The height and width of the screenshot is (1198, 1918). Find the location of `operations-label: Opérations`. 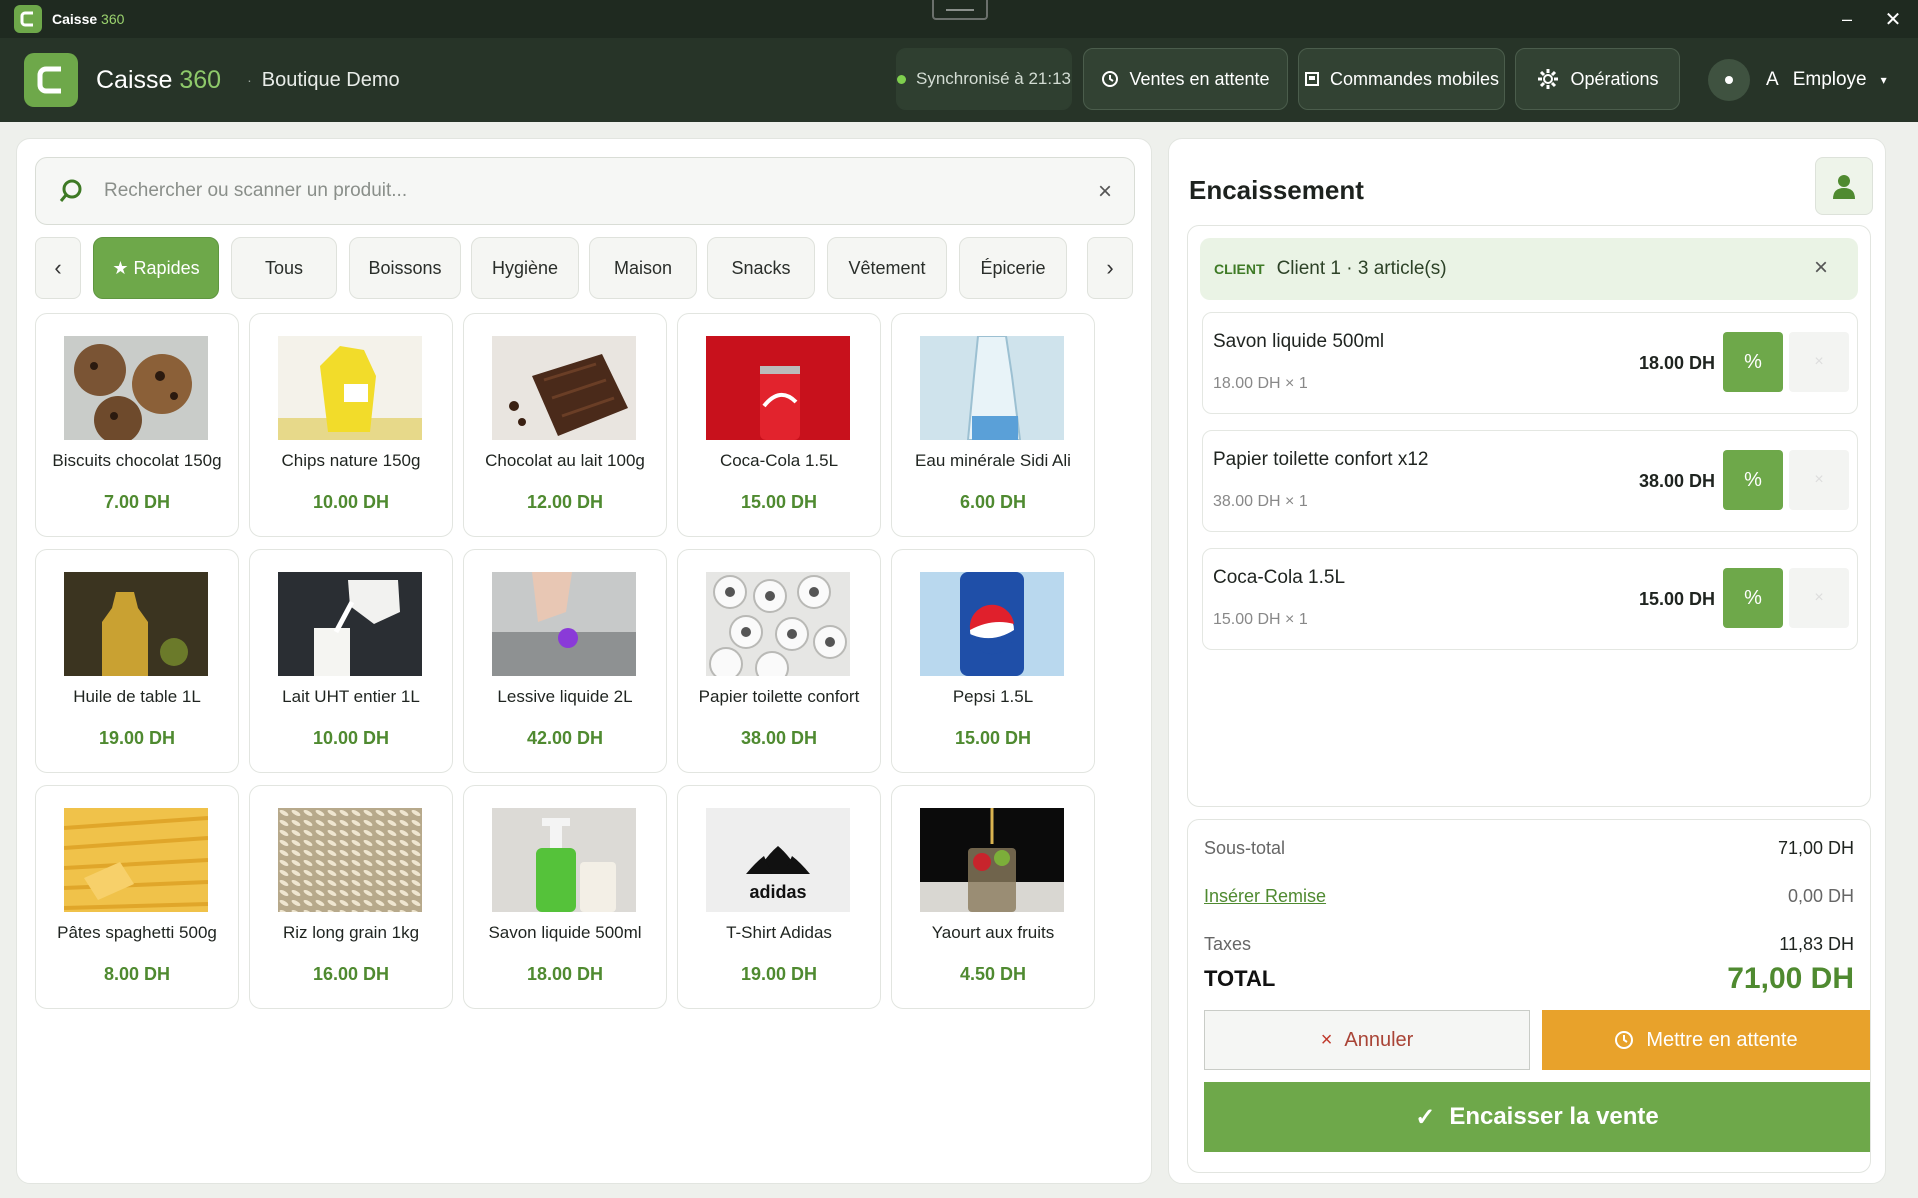

operations-label: Opérations is located at coordinates (1614, 78).